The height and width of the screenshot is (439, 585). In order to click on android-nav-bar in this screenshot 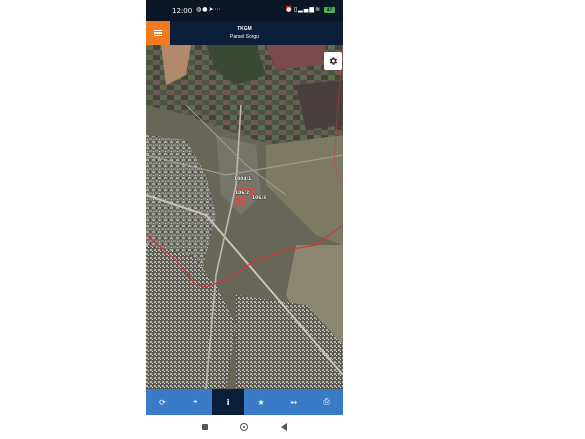, I will do `click(244, 427)`.